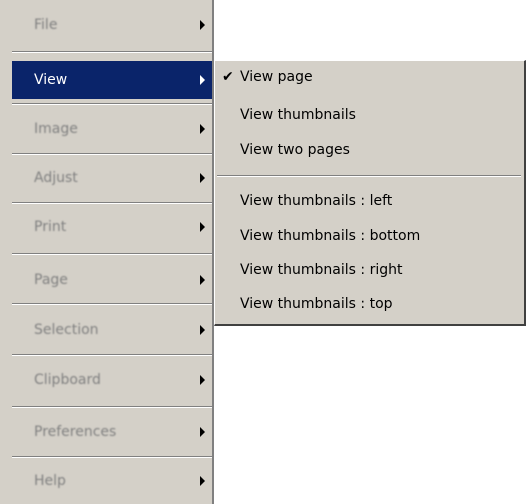  I want to click on submenu-item-thumbnails-bottom: View thumbnails : bottom, so click(369, 236).